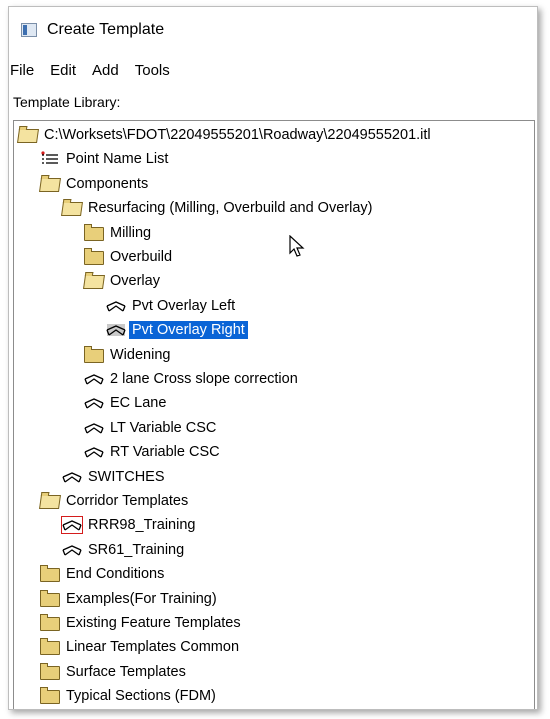 Image resolution: width=550 pixels, height=719 pixels. I want to click on tree-item: RT Variable CSC, so click(153, 452).